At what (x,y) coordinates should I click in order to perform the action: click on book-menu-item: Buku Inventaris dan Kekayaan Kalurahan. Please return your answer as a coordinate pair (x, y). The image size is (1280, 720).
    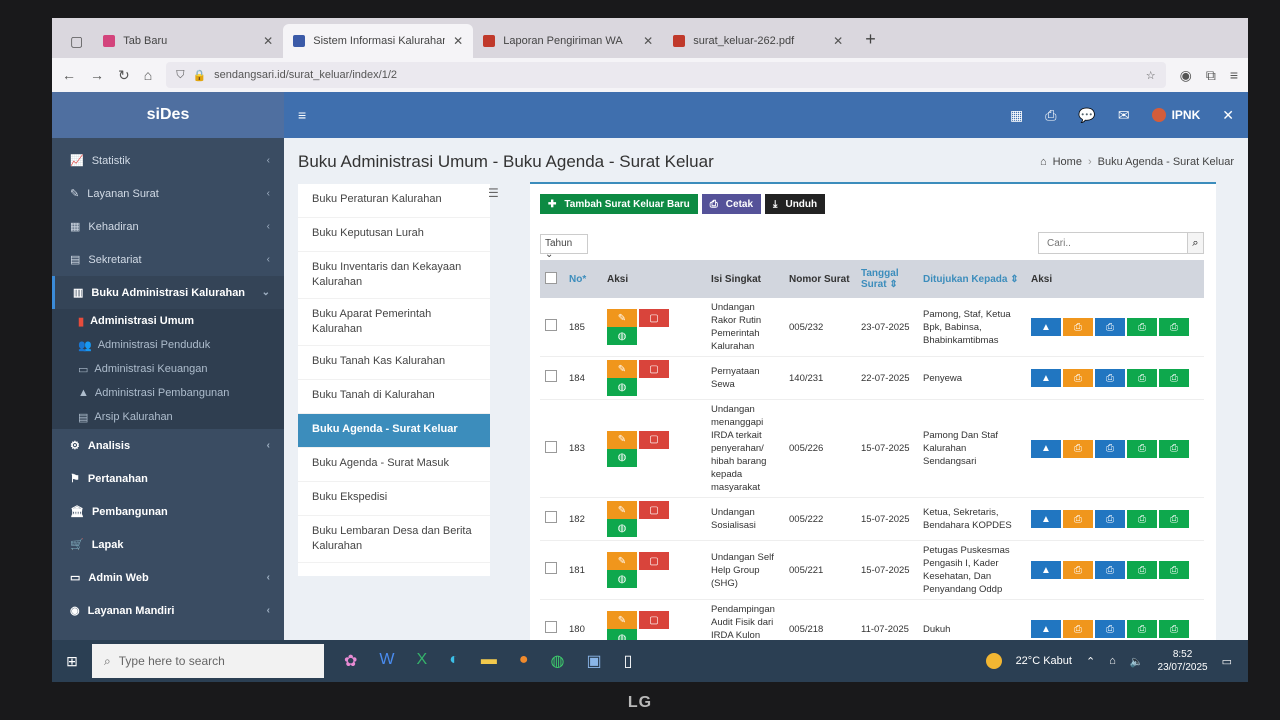
    Looking at the image, I should click on (394, 275).